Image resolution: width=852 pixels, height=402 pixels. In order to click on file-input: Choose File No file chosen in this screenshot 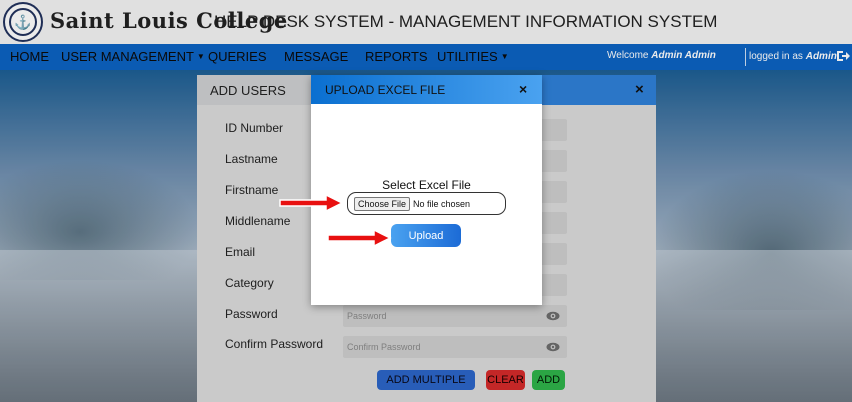, I will do `click(426, 203)`.